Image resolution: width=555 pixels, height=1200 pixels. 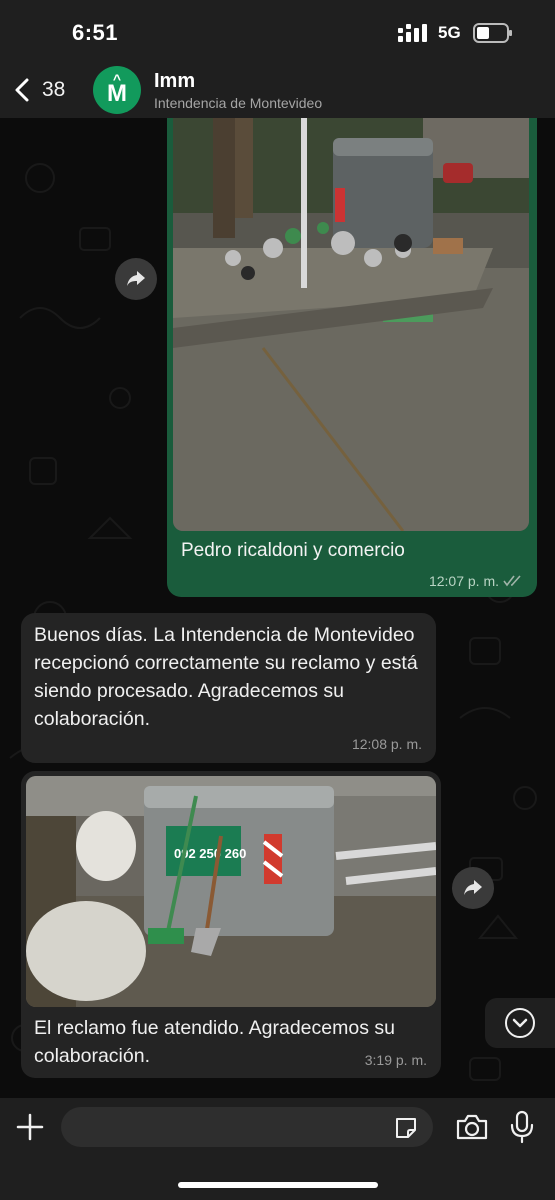 I want to click on signal-icon, so click(x=412, y=33).